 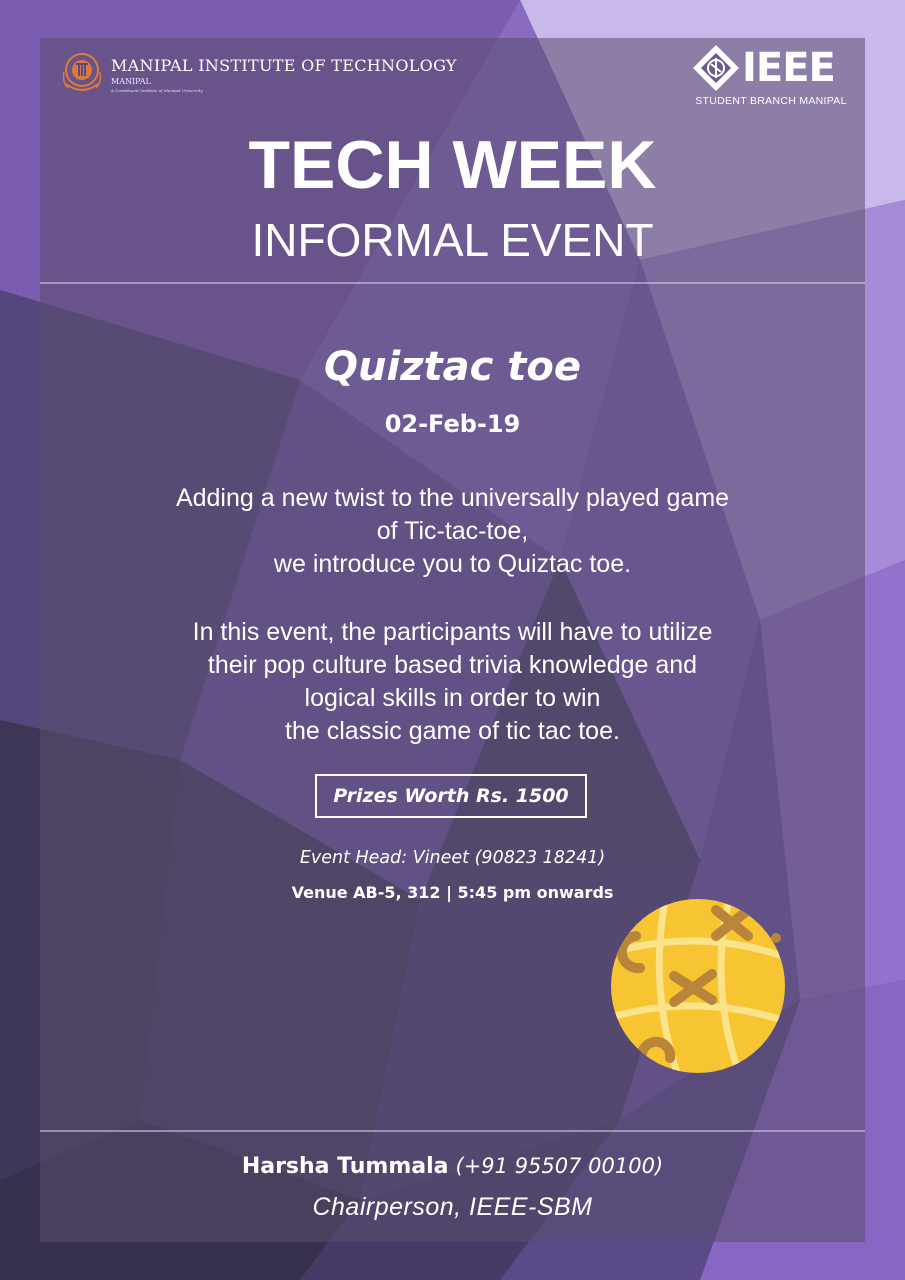 What do you see at coordinates (452, 1131) in the screenshot?
I see `bottom-divider` at bounding box center [452, 1131].